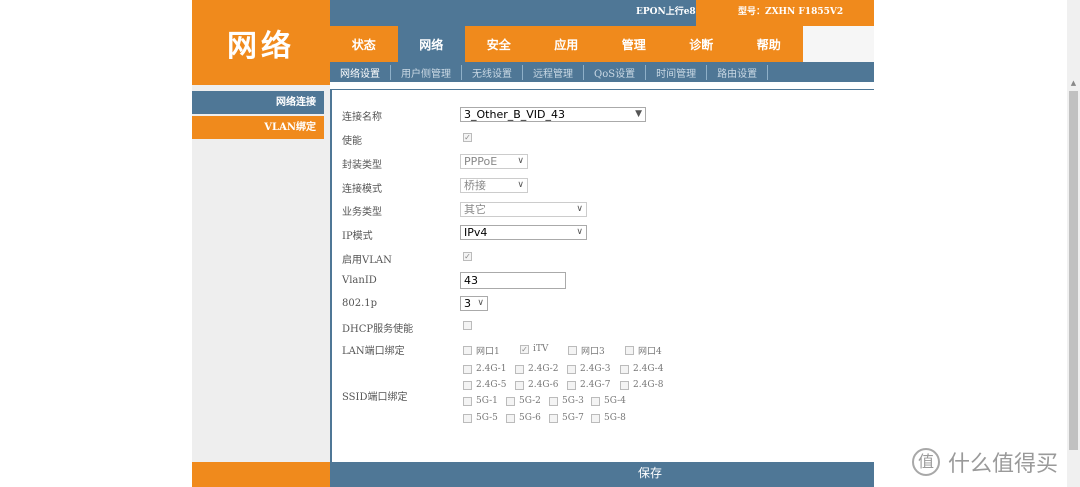  I want to click on ssid-5g-5-checkbox, so click(467, 418).